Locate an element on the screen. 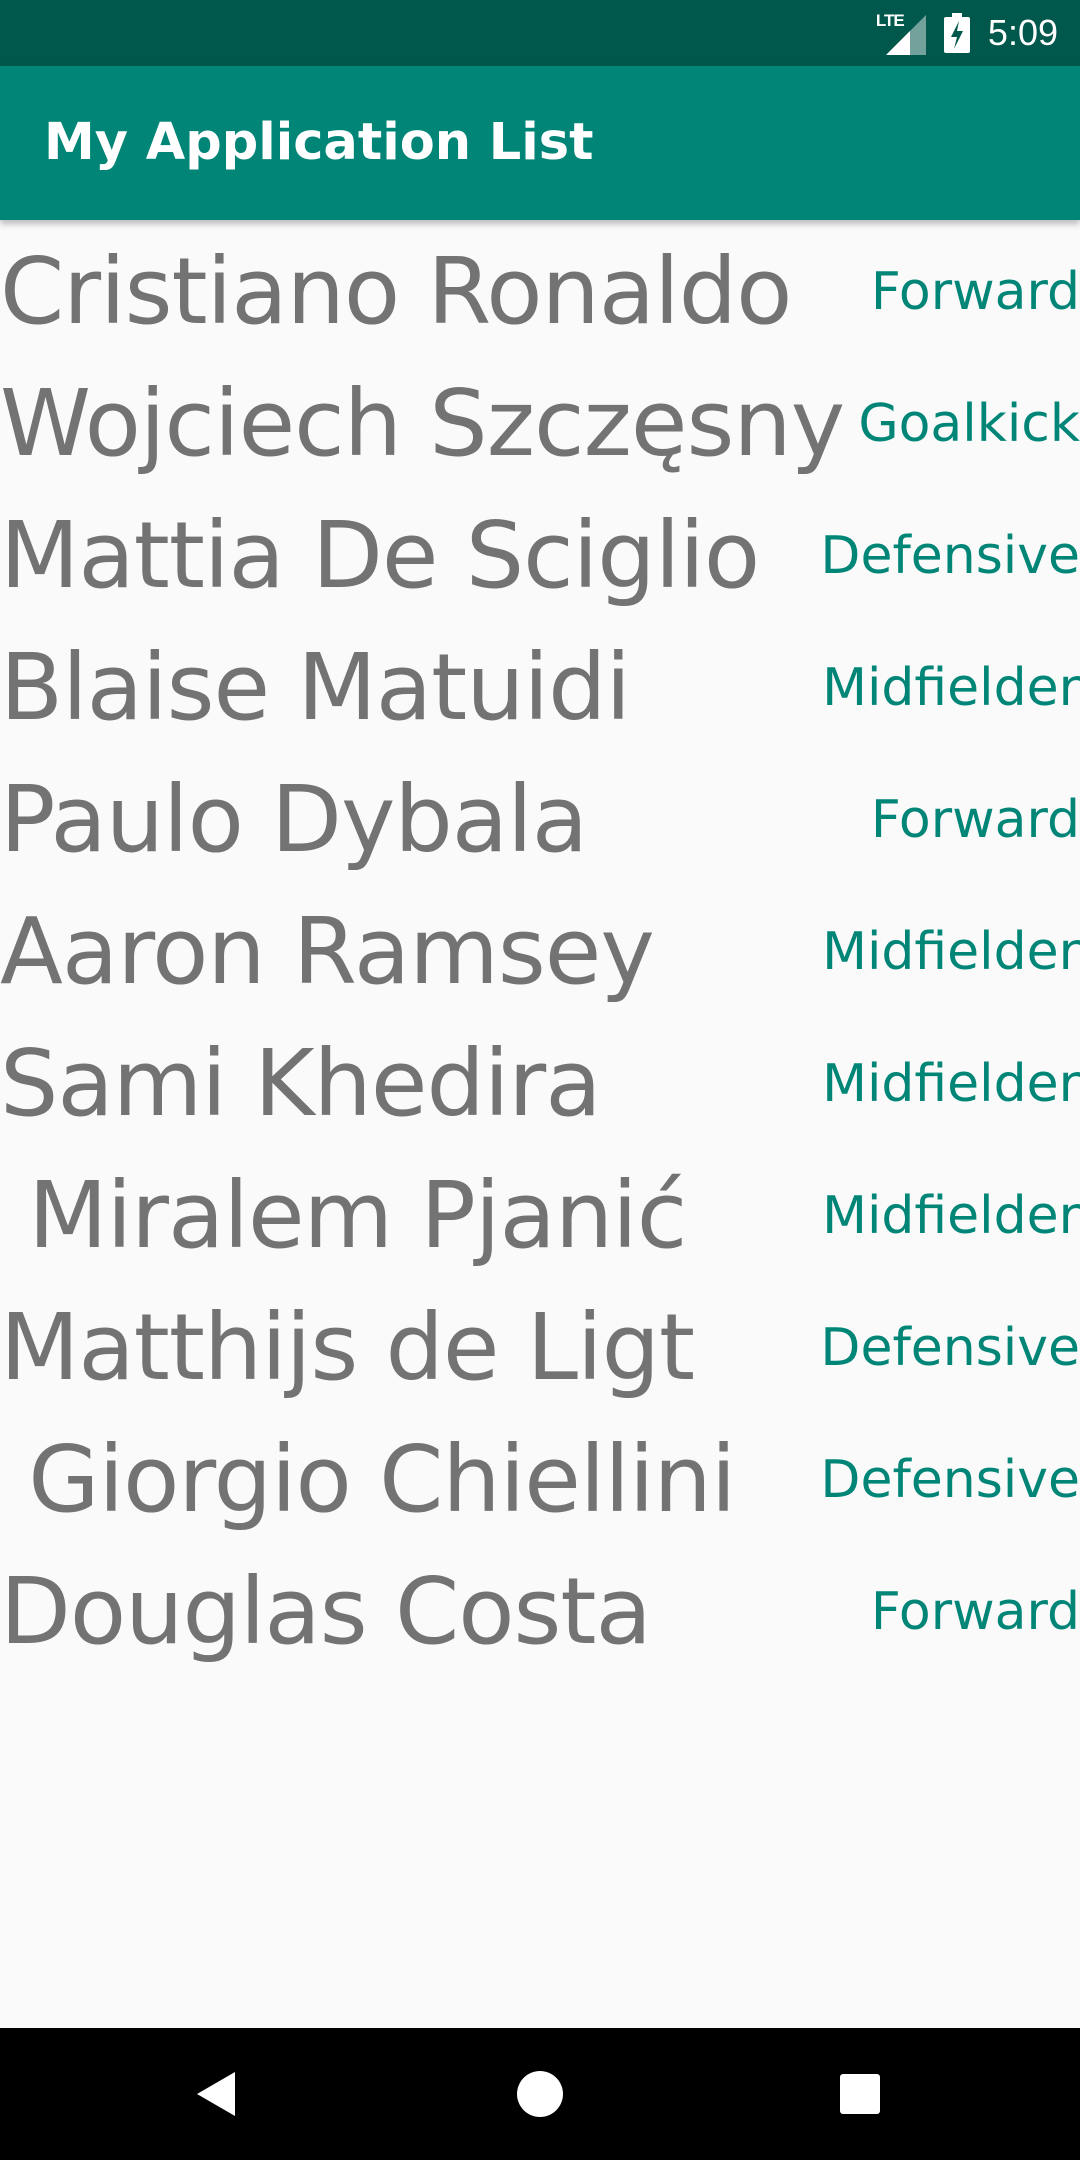  list-item: Douglas Costa Forward is located at coordinates (540, 1612).